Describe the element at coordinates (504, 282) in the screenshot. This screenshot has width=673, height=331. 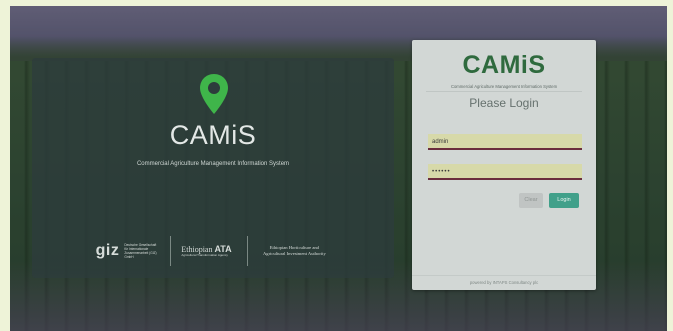
I see `powered-by-footer: powered by INTAPS Consultancy plc` at that location.